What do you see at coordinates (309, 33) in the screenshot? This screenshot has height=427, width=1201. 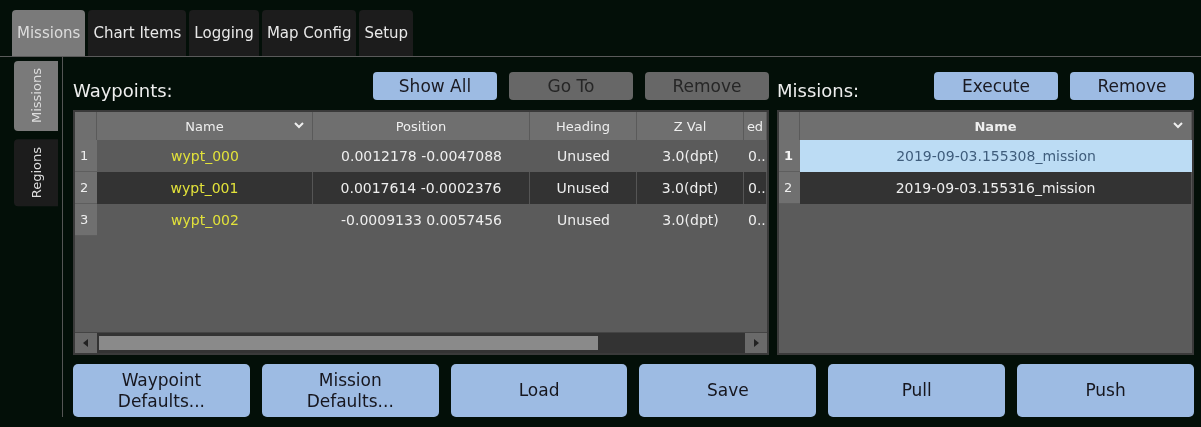 I see `tab: Map Config` at bounding box center [309, 33].